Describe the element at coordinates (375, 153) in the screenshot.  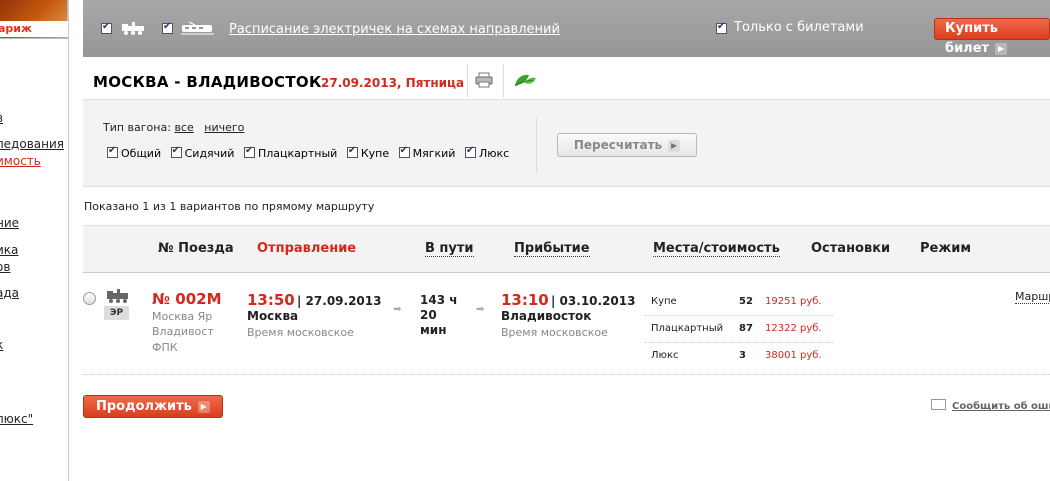
I see `wagon-option-label: Купе` at that location.